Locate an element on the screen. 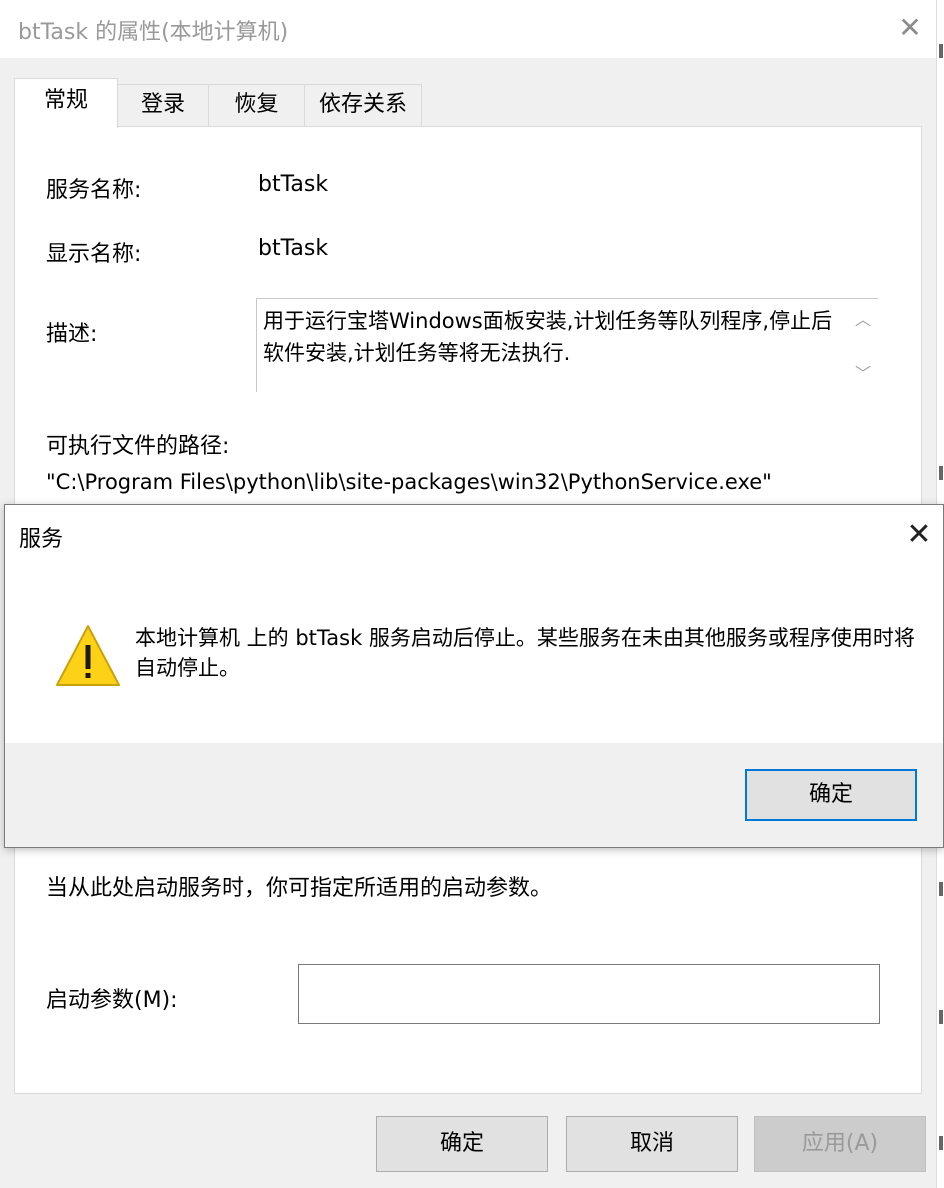 This screenshot has height=1188, width=944. warning-icon is located at coordinates (88, 655).